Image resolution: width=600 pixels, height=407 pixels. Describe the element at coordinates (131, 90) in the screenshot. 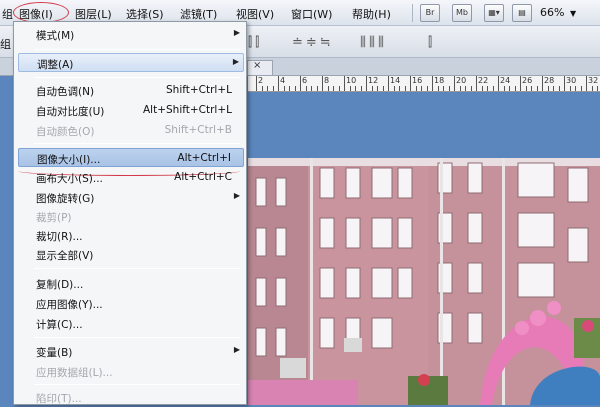

I see `menu-item-auto-tone: 自动色调(N) Shift+Ctrl+L` at that location.